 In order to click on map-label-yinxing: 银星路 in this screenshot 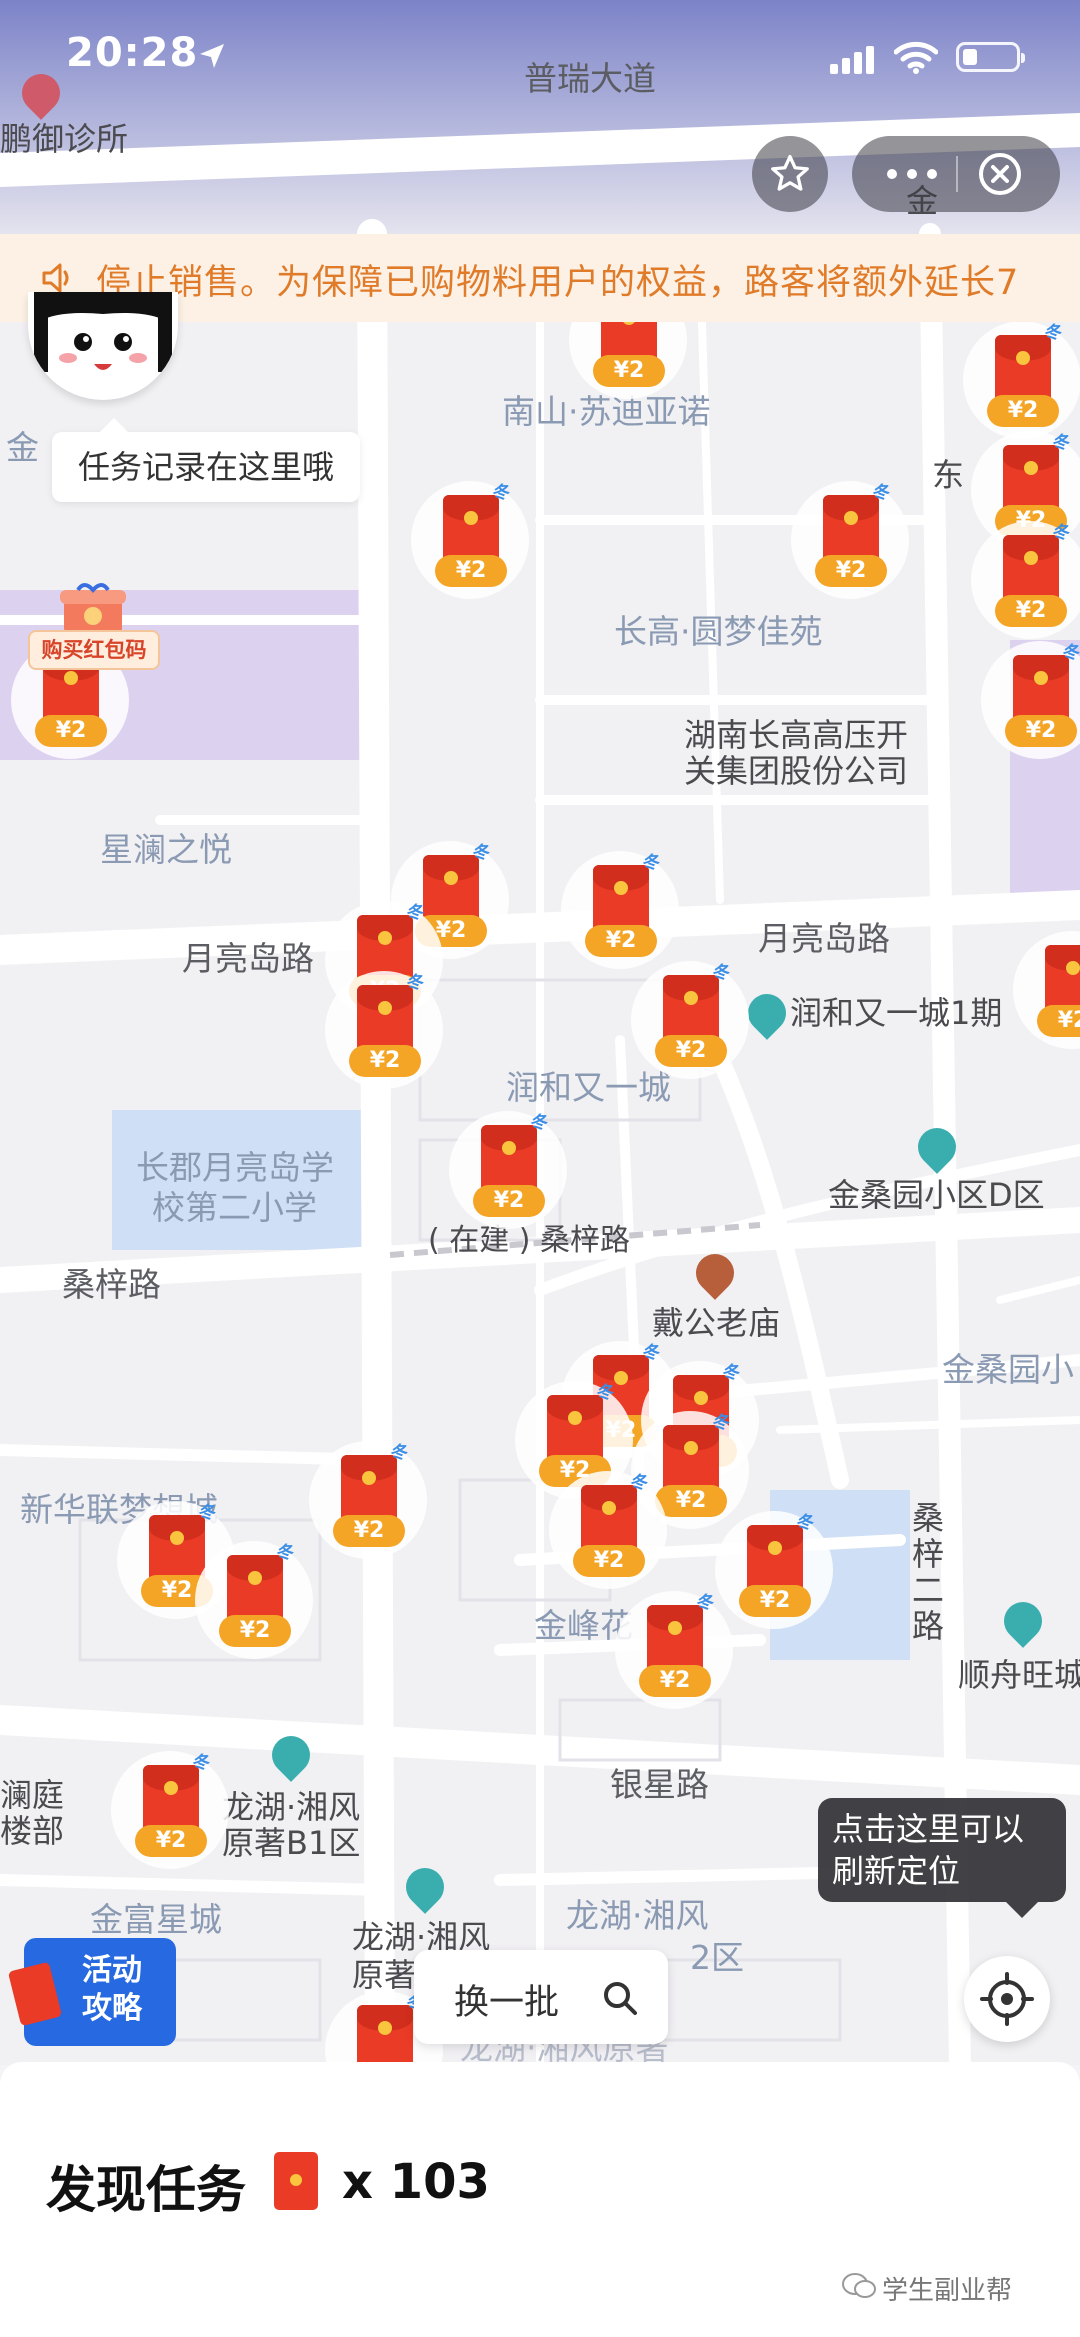, I will do `click(659, 1784)`.